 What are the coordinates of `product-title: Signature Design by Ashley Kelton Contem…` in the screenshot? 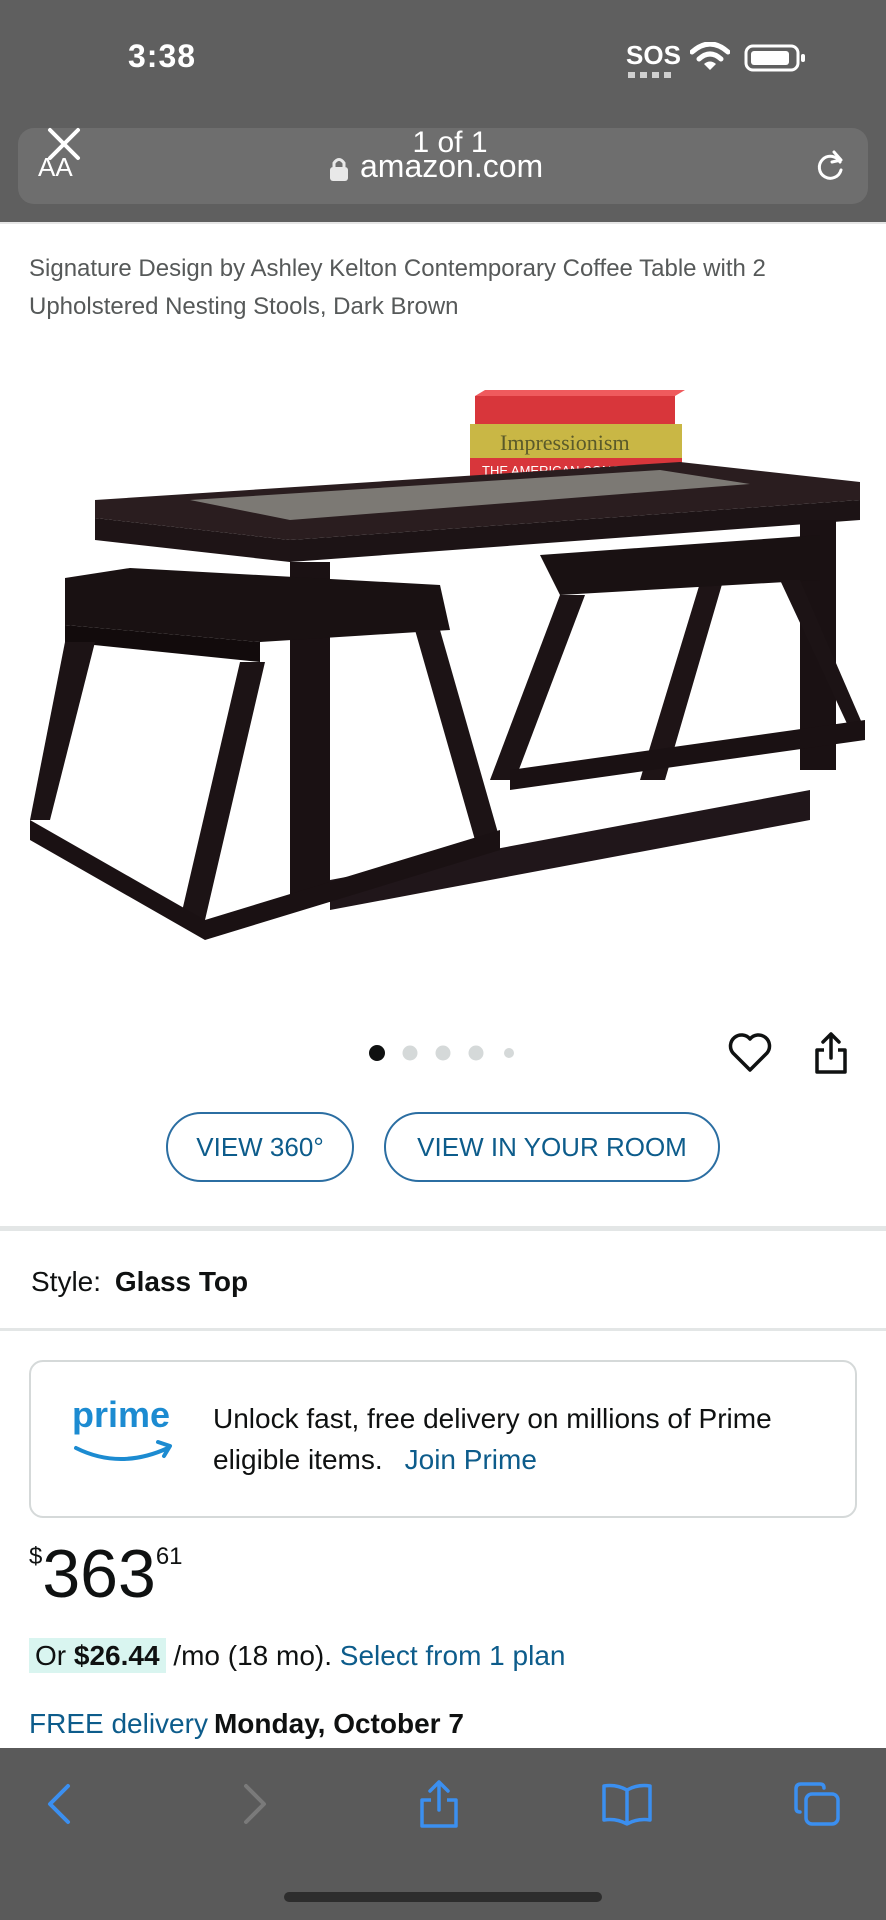 It's located at (397, 287).